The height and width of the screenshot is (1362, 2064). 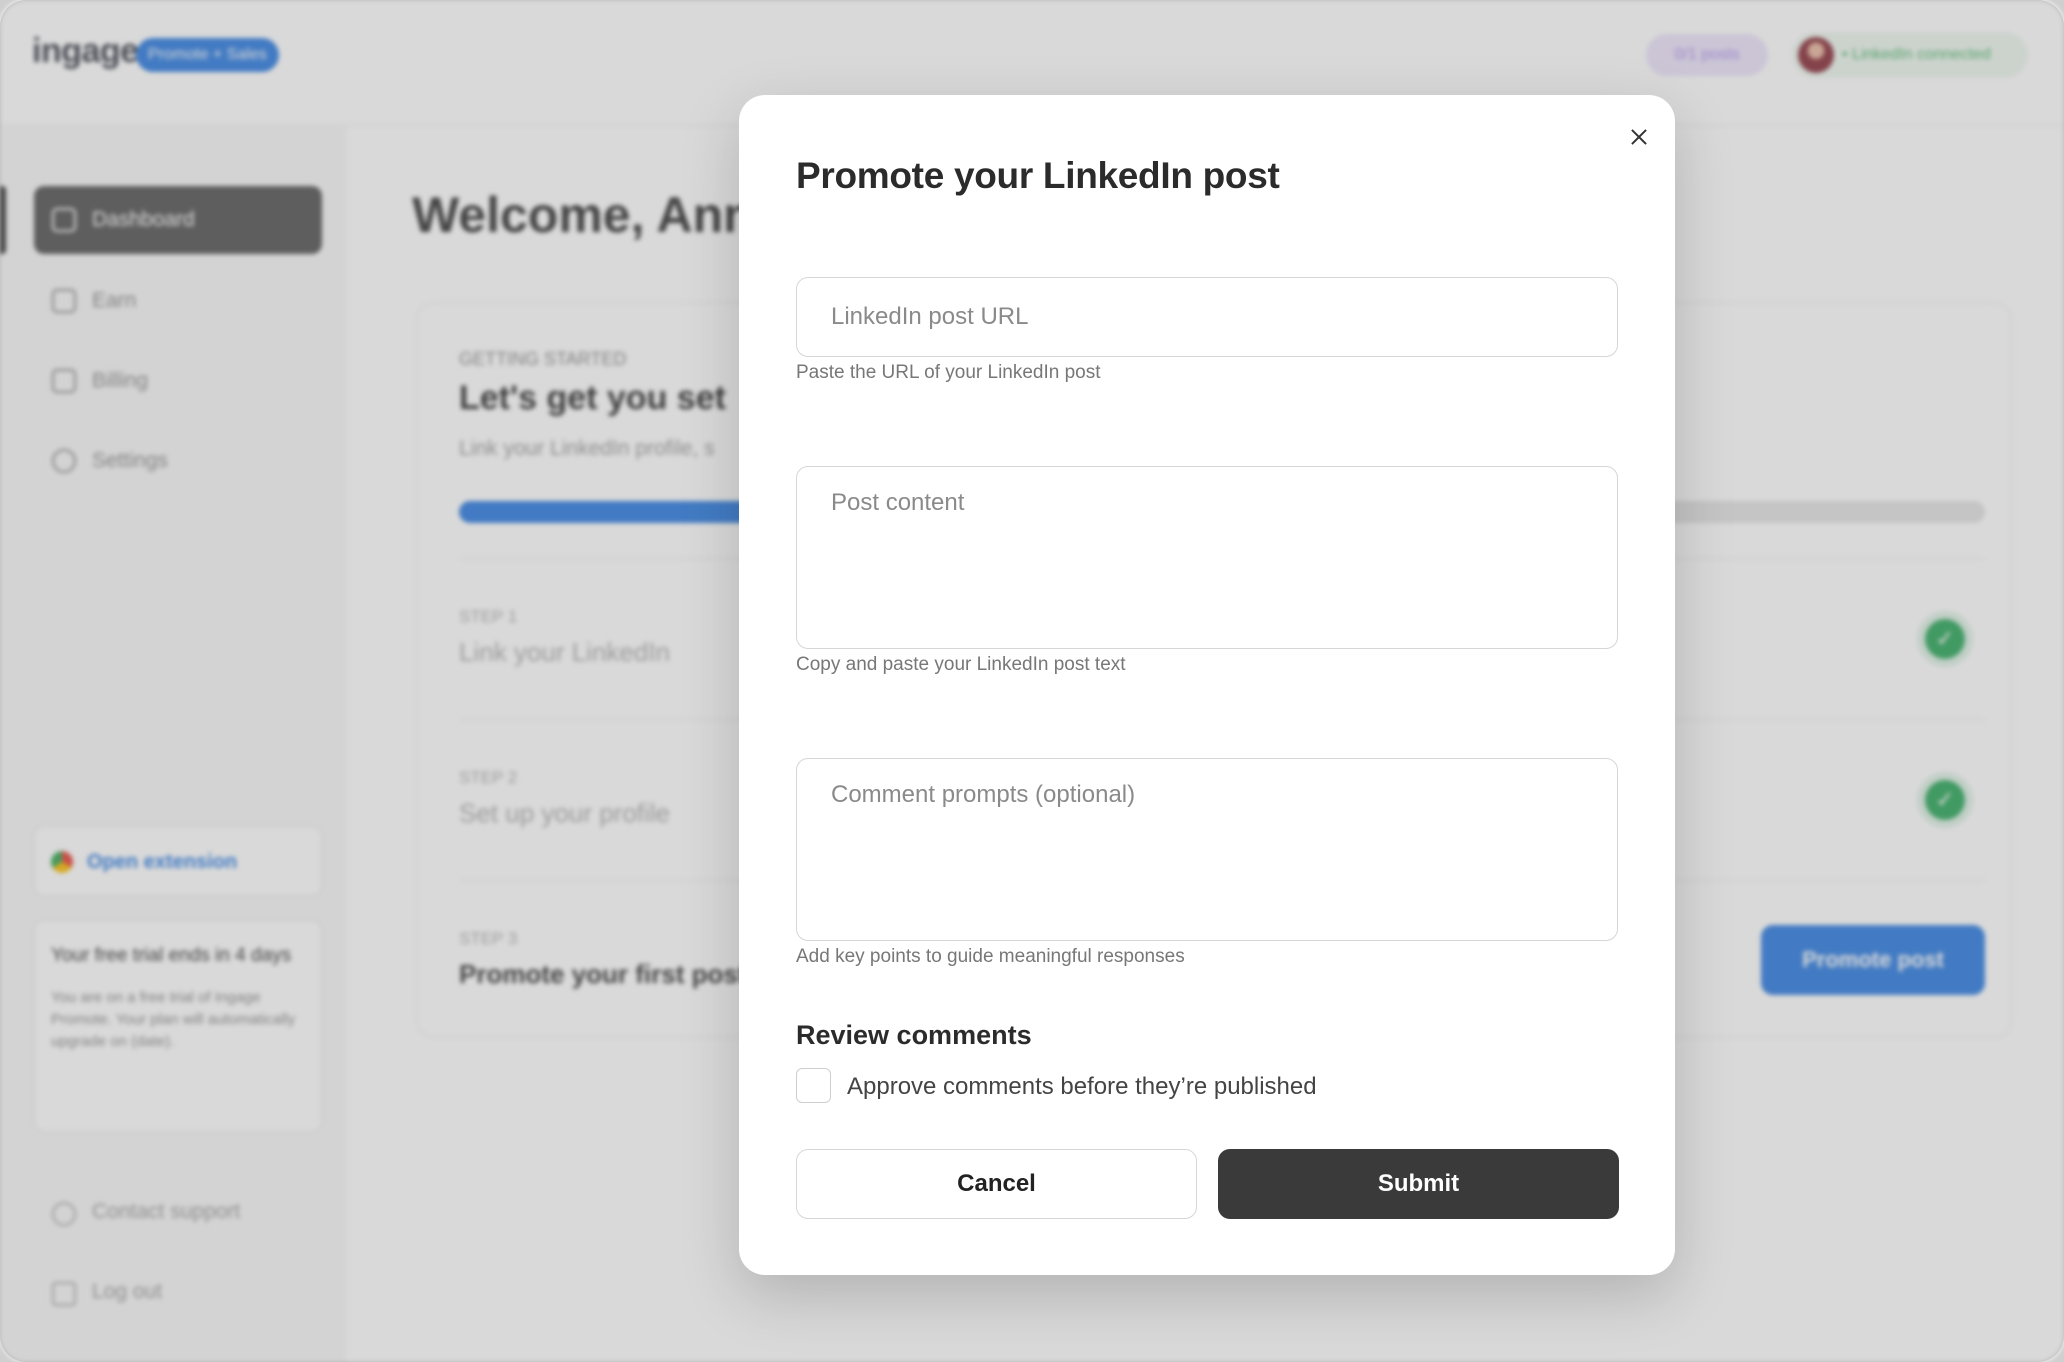 I want to click on post-content-input, so click(x=1207, y=557).